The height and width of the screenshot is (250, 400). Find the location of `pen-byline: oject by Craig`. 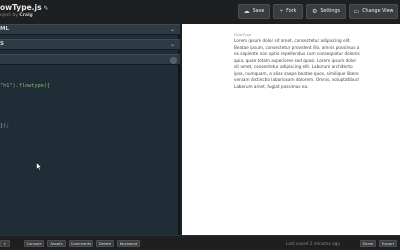

pen-byline: oject by Craig is located at coordinates (16, 15).